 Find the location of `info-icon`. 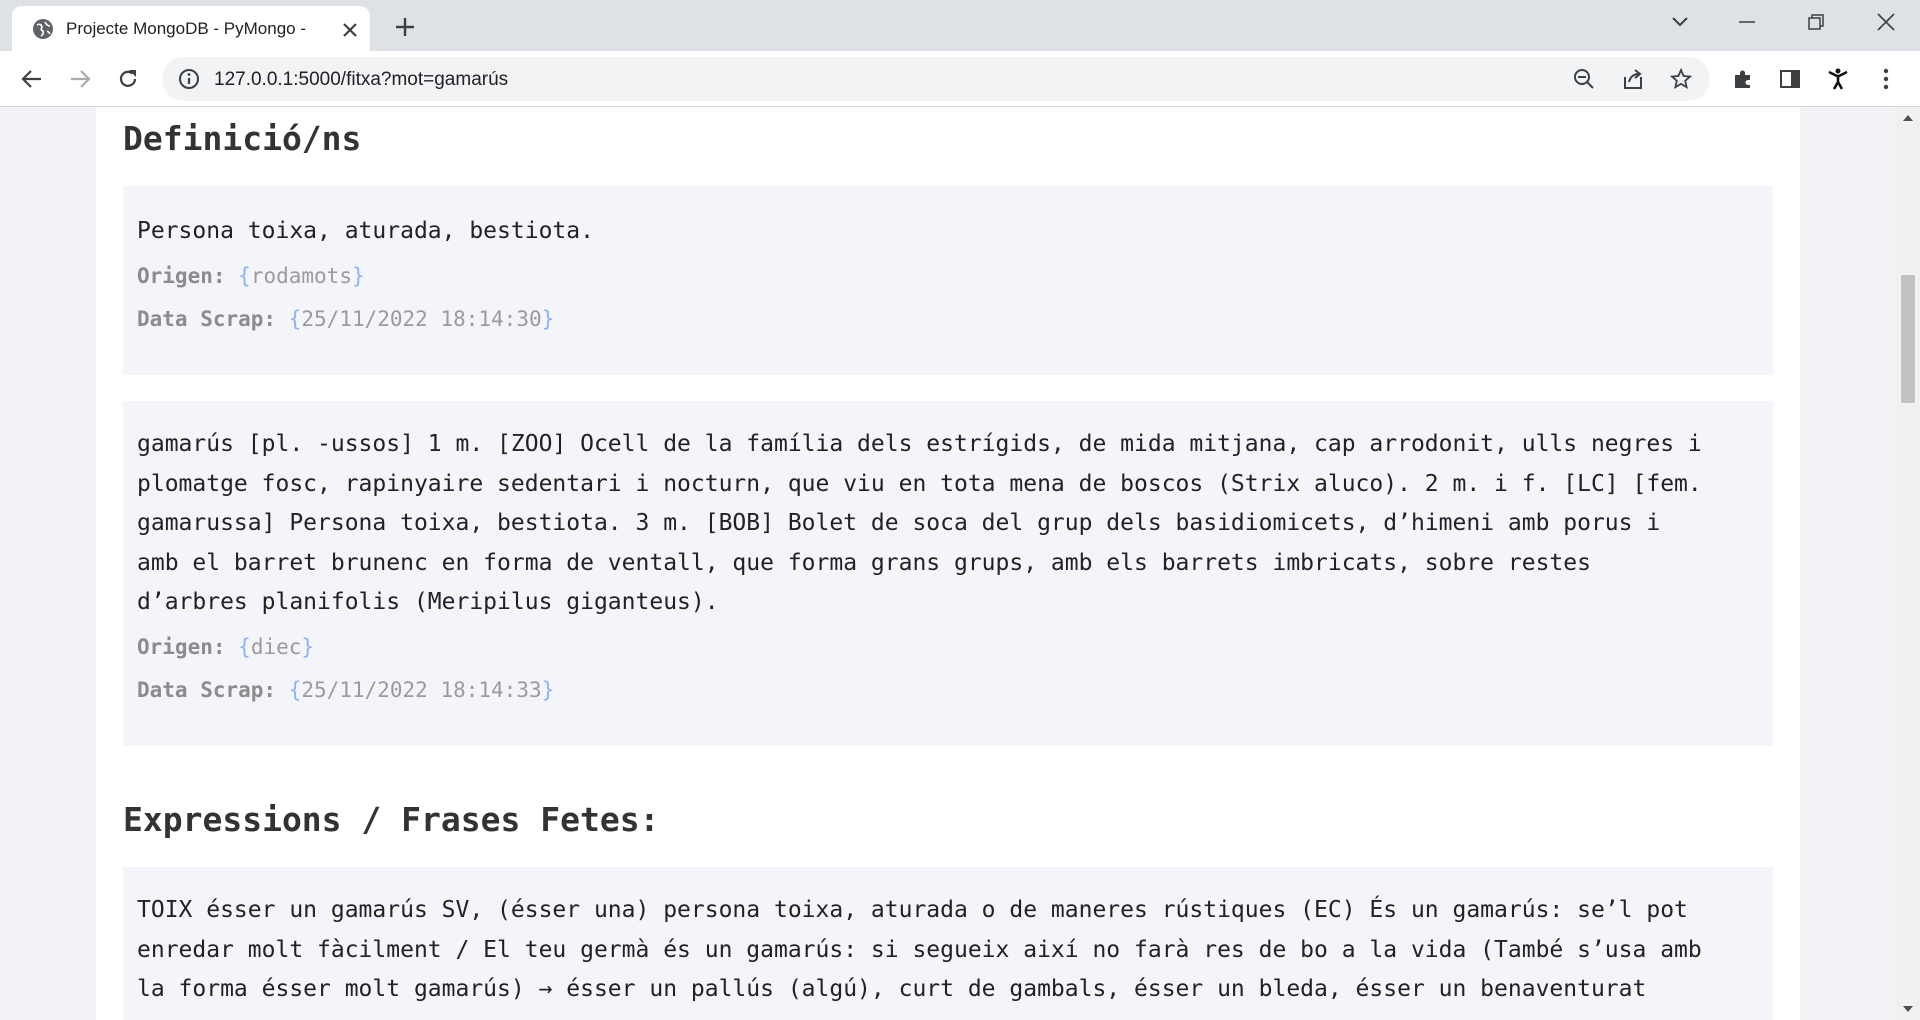

info-icon is located at coordinates (189, 79).